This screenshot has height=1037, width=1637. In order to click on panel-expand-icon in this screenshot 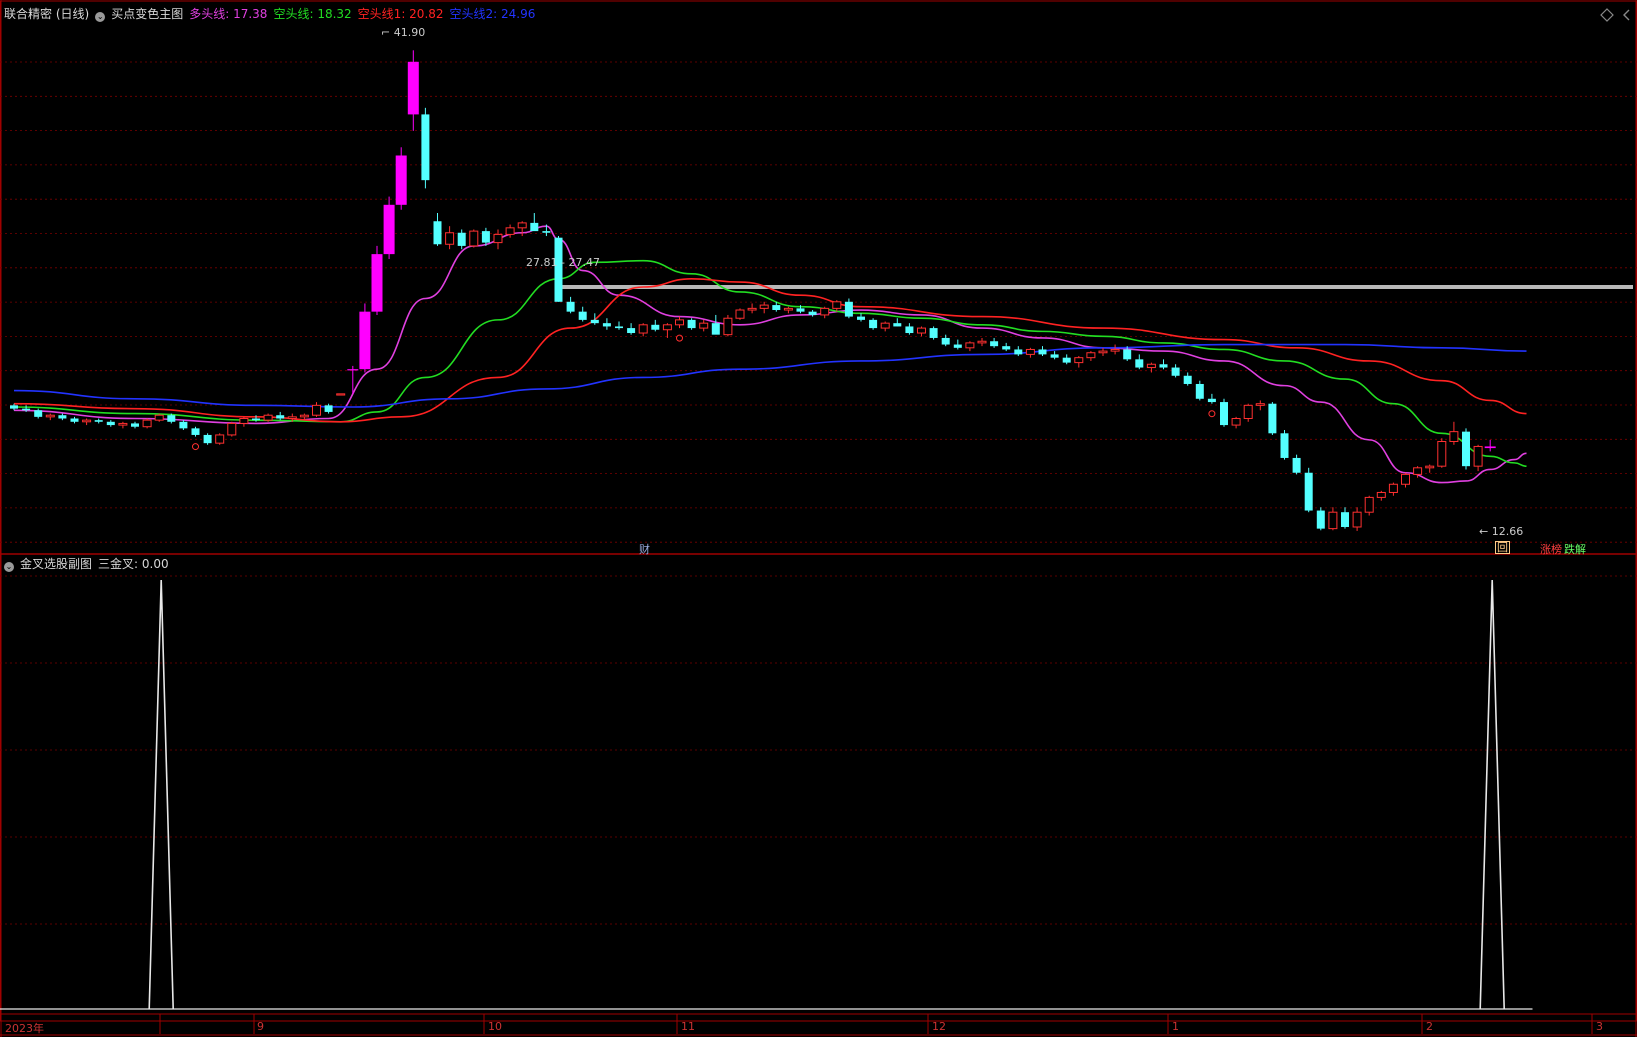, I will do `click(1627, 14)`.